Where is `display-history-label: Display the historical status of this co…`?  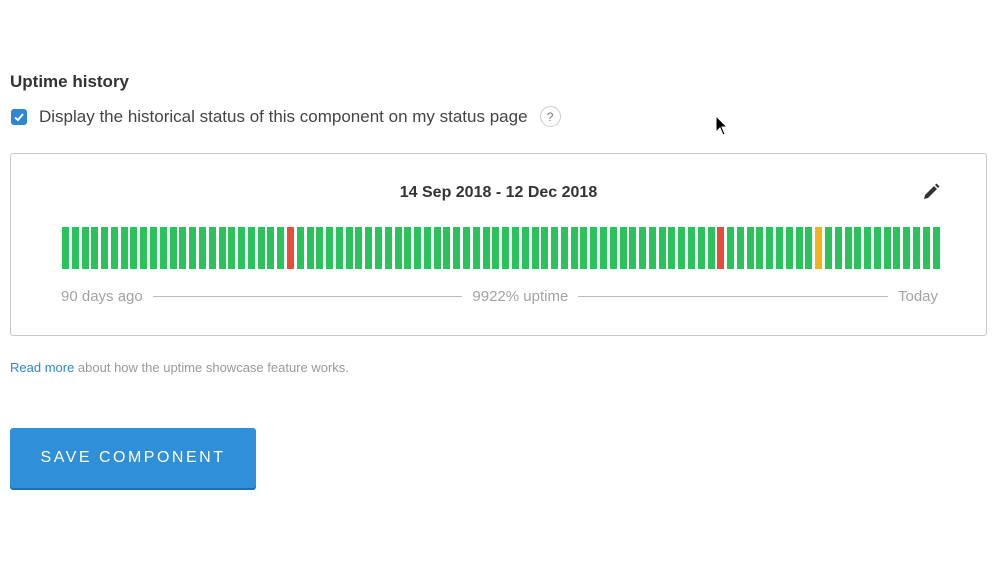
display-history-label: Display the historical status of this co… is located at coordinates (283, 117).